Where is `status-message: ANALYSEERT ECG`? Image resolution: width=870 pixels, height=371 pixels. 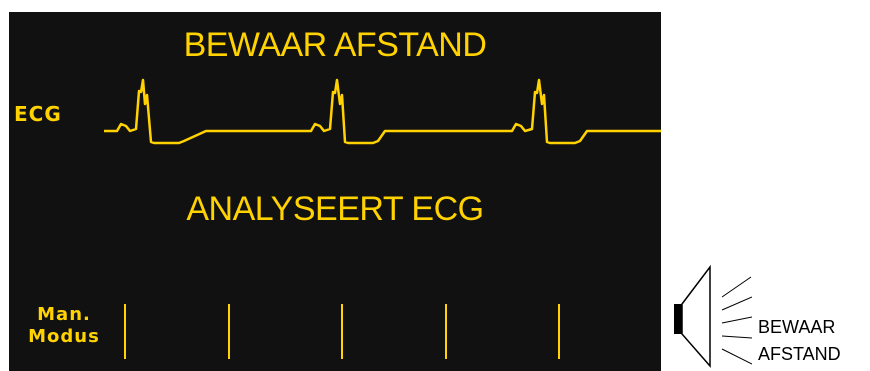 status-message: ANALYSEERT ECG is located at coordinates (335, 209).